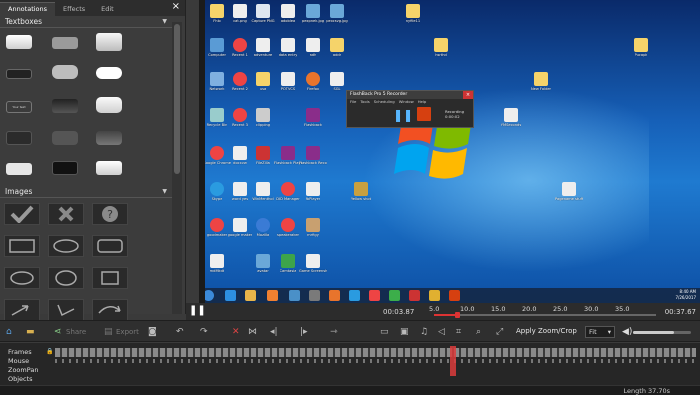 This screenshot has height=395, width=700. Describe the element at coordinates (288, 191) in the screenshot. I see `desktop-icon: DID Manager` at that location.